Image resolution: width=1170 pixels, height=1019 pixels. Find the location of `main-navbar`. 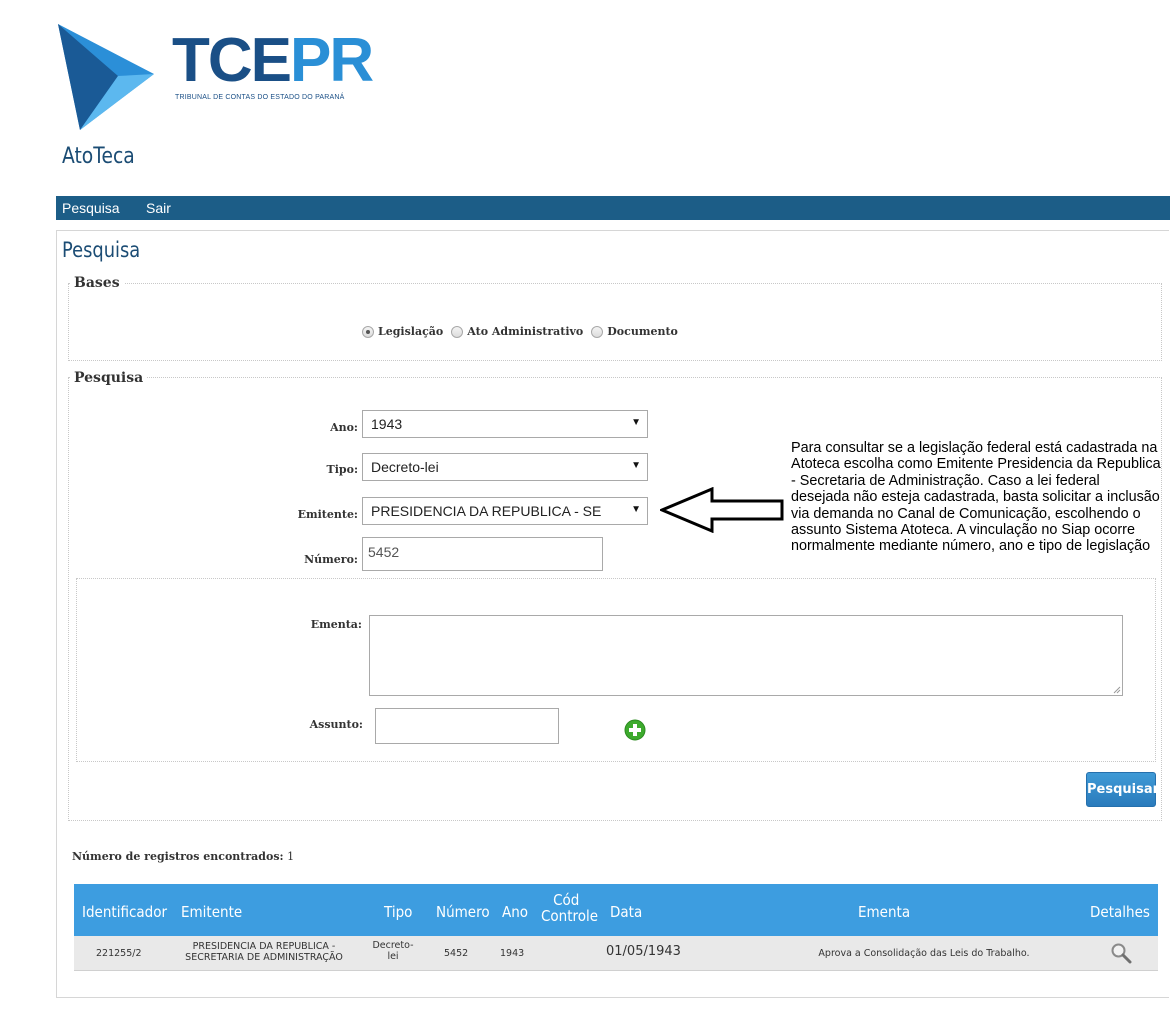

main-navbar is located at coordinates (613, 208).